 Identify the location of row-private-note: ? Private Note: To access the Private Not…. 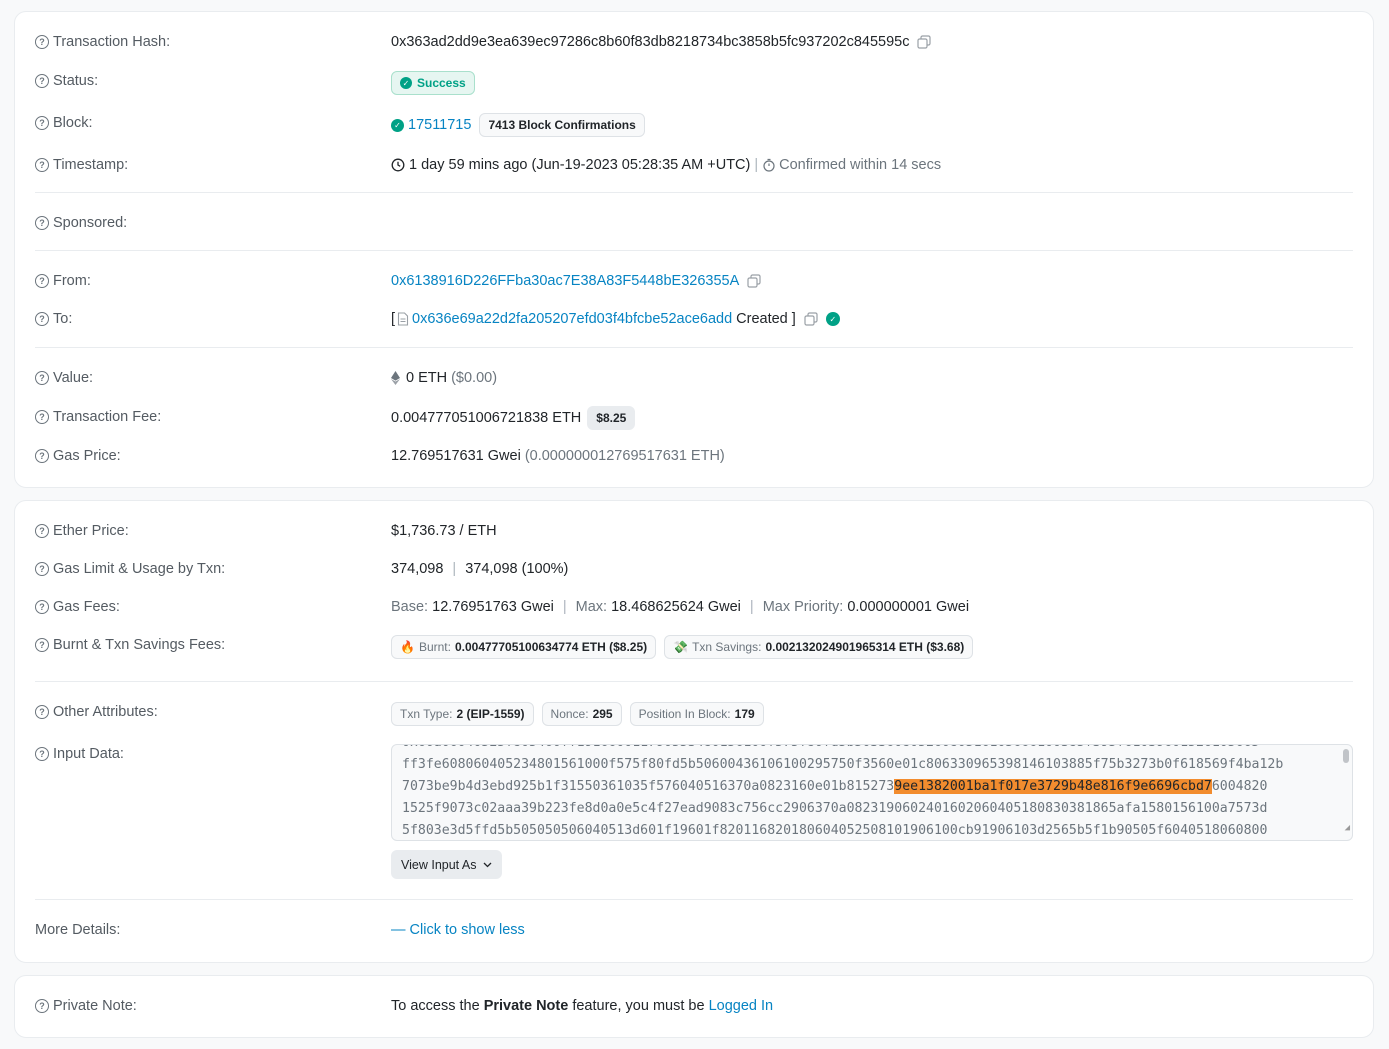
(694, 1006).